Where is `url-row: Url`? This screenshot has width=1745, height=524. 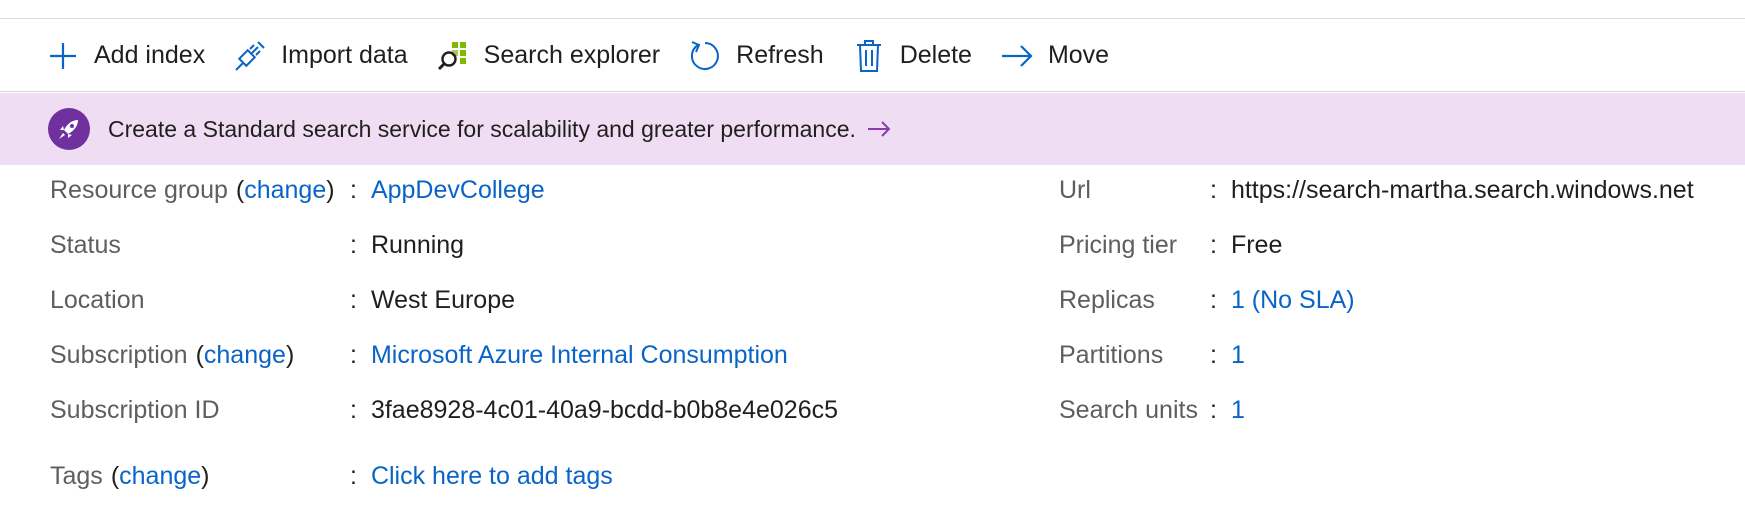 url-row: Url is located at coordinates (1075, 190).